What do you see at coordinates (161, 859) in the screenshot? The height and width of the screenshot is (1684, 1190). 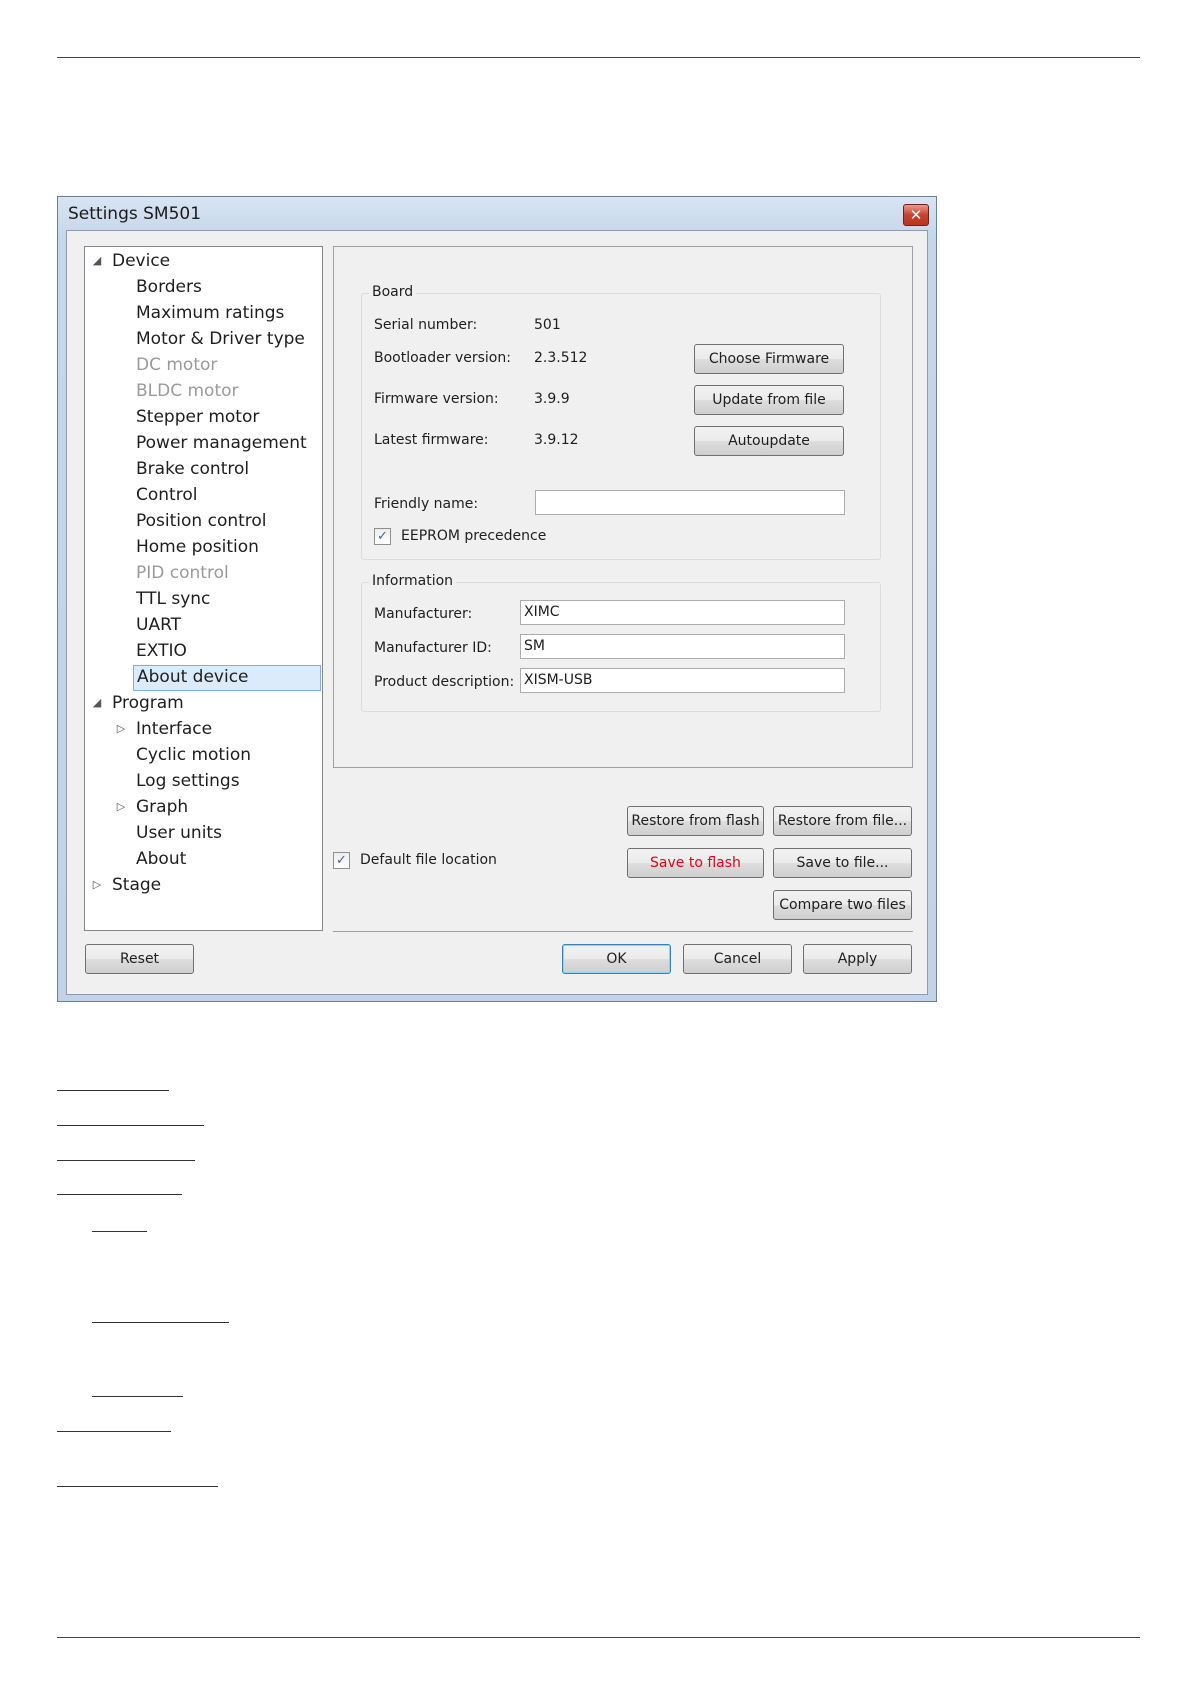 I see `tree-item-about: About` at bounding box center [161, 859].